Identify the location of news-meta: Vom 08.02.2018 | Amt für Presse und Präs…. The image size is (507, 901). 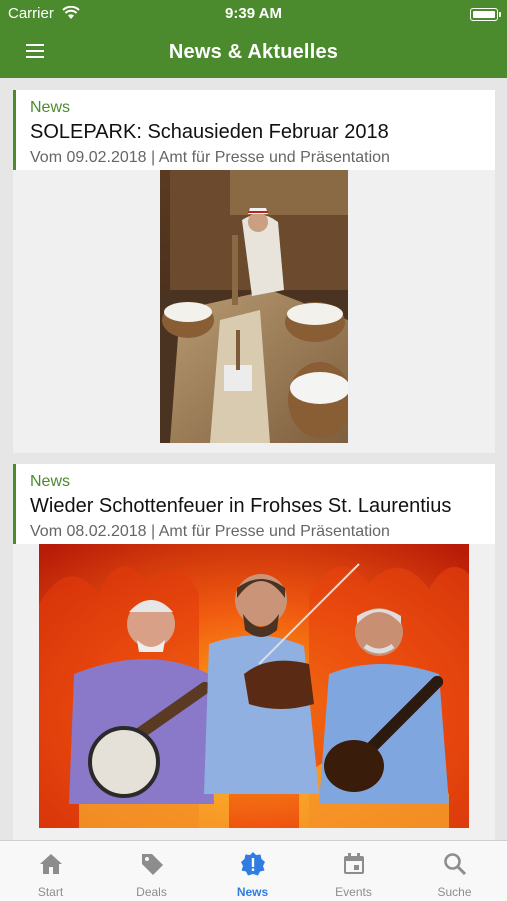
(210, 531).